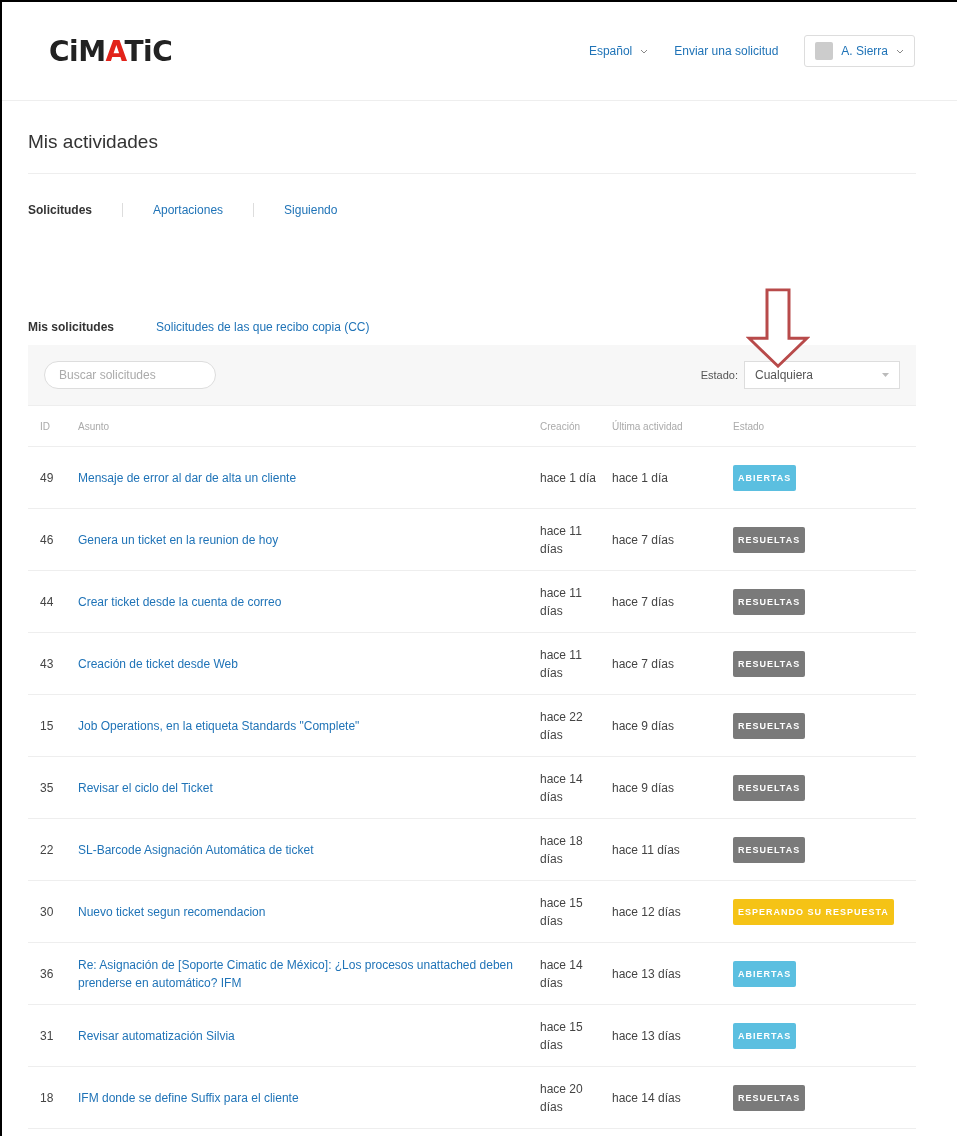 Image resolution: width=957 pixels, height=1136 pixels. Describe the element at coordinates (824, 426) in the screenshot. I see `column-header: Estado` at that location.